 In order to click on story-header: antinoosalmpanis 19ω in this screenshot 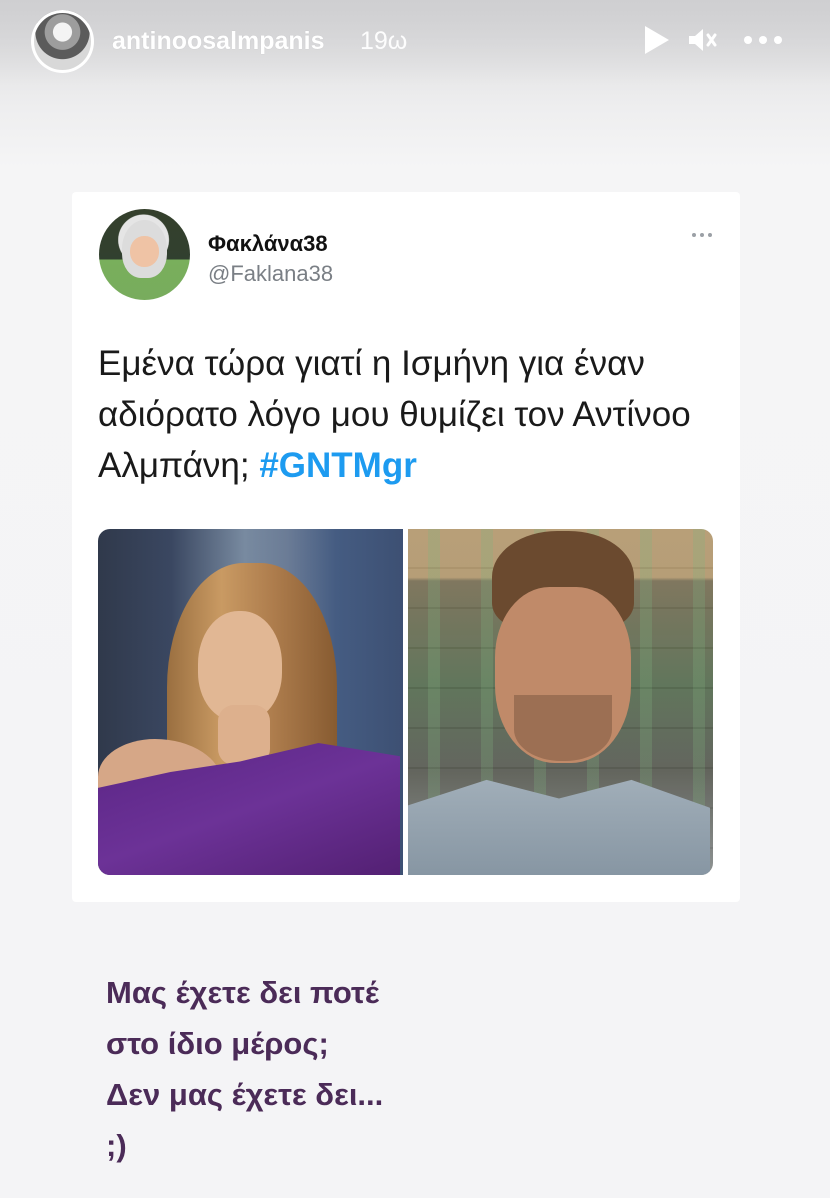, I will do `click(415, 42)`.